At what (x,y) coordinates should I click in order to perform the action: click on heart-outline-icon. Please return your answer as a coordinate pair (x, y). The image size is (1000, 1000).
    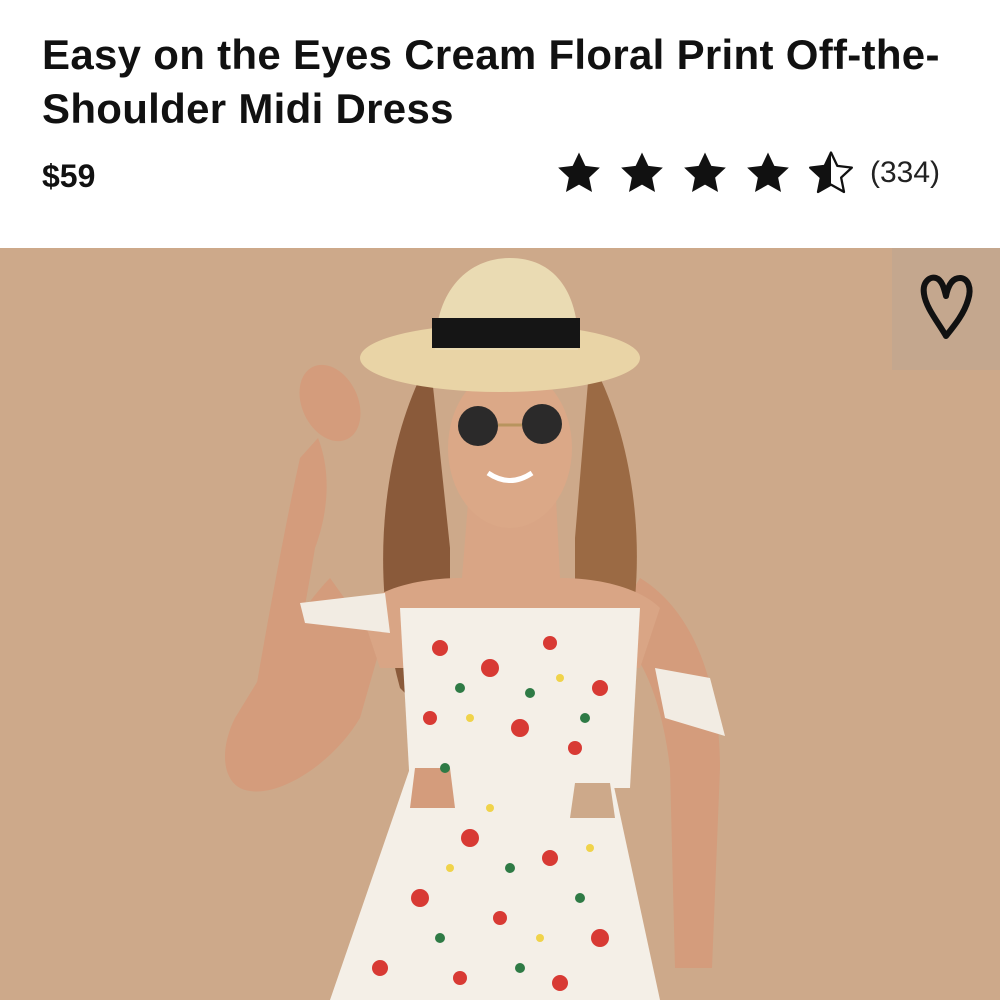
    Looking at the image, I should click on (946, 309).